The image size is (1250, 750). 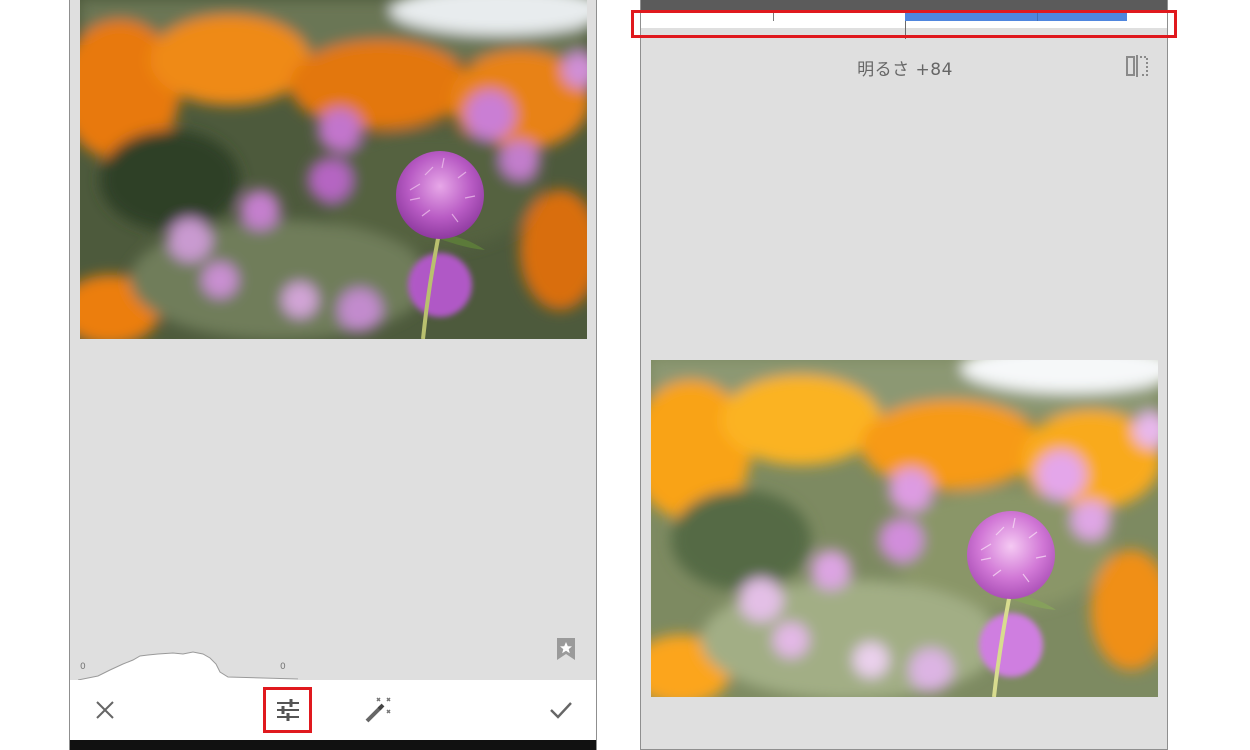 What do you see at coordinates (1137, 66) in the screenshot?
I see `split-compare-icon` at bounding box center [1137, 66].